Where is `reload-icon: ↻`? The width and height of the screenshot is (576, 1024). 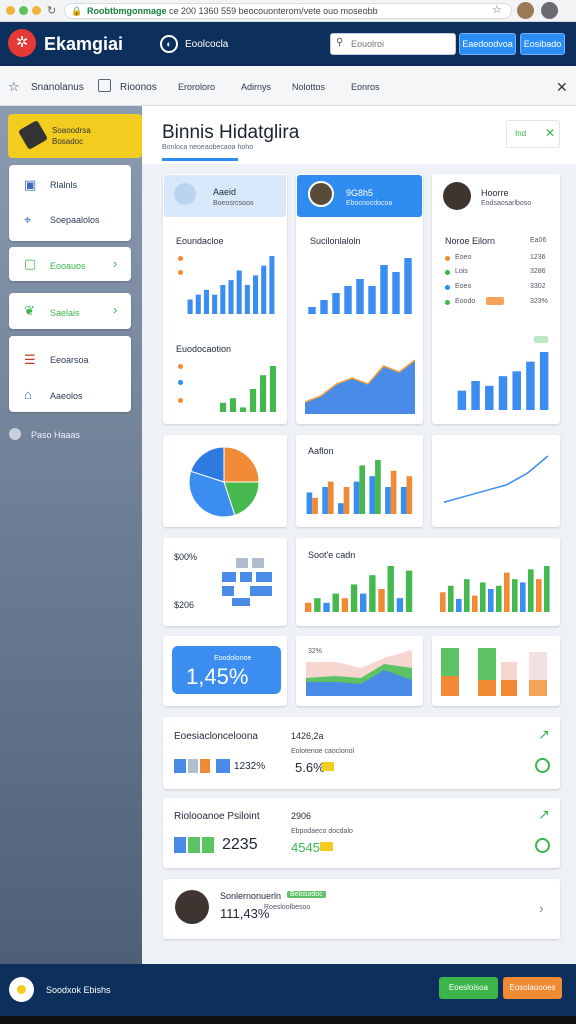 reload-icon: ↻ is located at coordinates (51, 10).